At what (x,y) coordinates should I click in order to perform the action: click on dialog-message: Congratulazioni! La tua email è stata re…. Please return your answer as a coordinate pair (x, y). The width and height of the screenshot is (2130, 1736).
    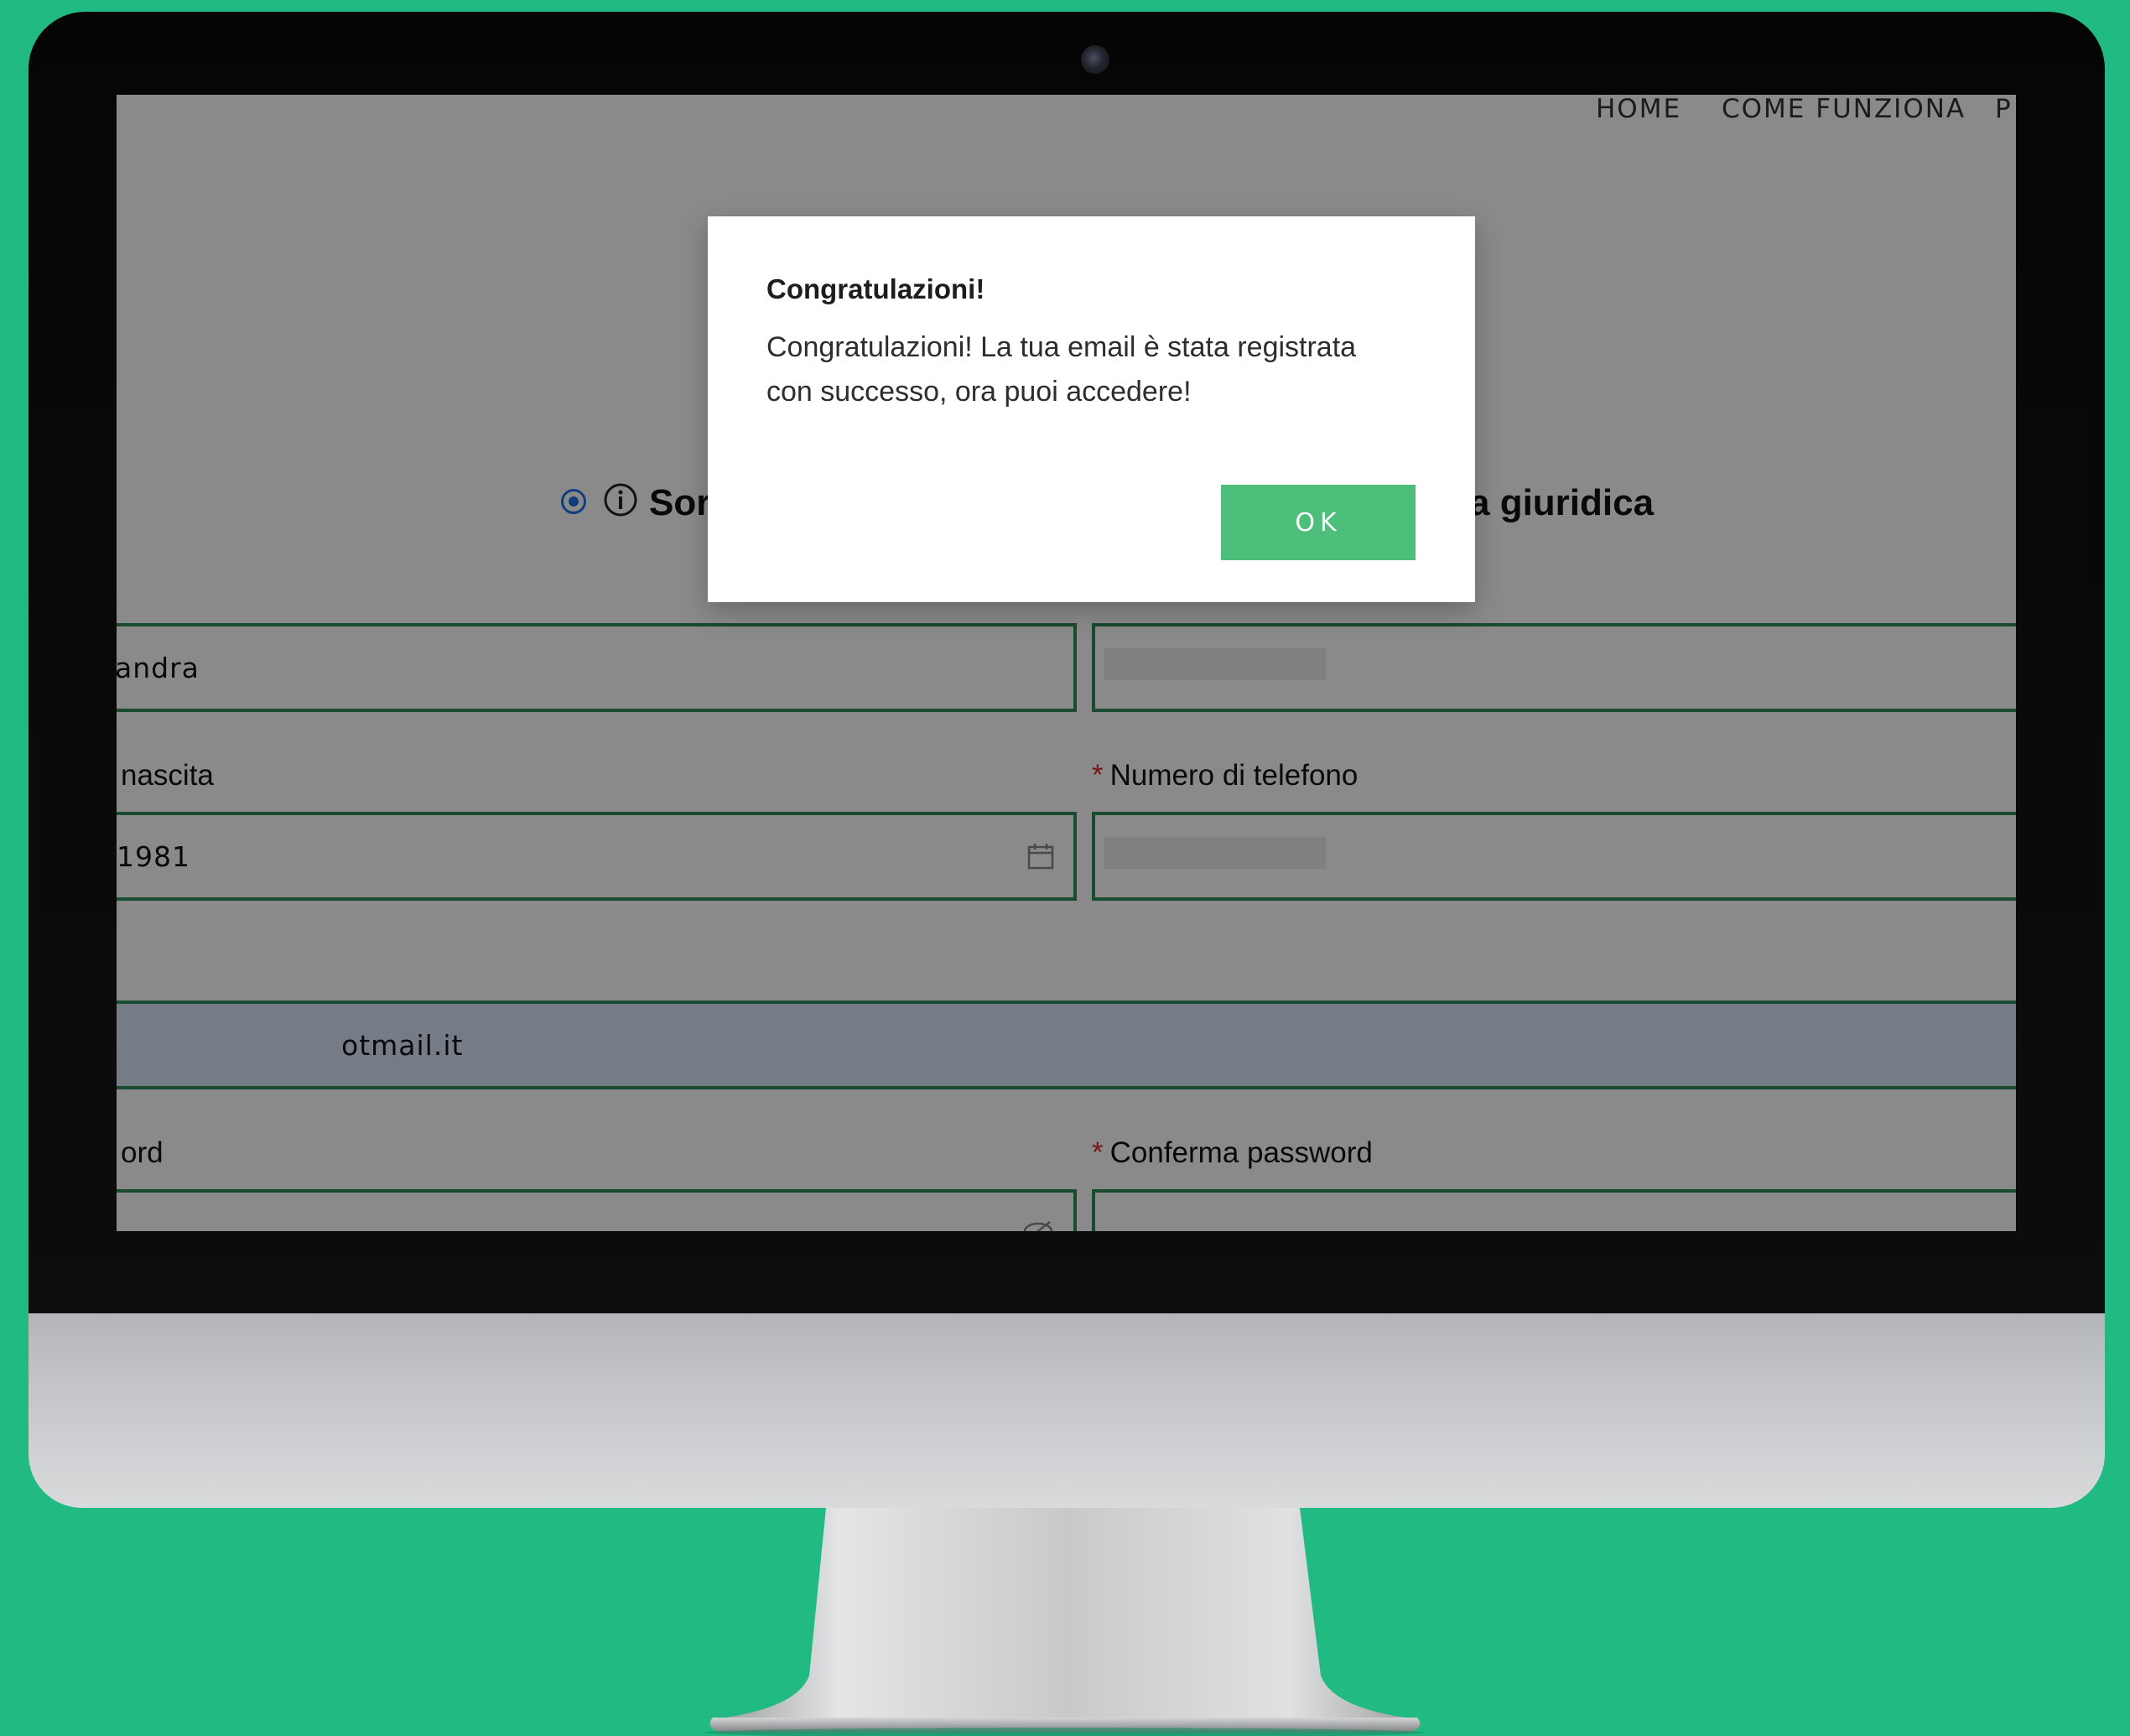
    Looking at the image, I should click on (1061, 369).